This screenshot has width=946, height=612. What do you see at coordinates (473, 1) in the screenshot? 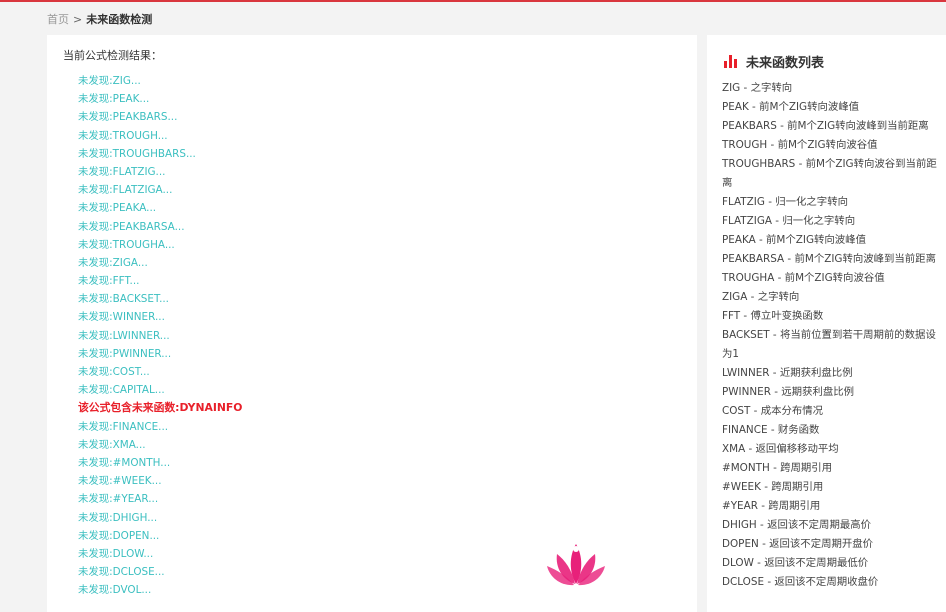
I see `top-accent-line` at bounding box center [473, 1].